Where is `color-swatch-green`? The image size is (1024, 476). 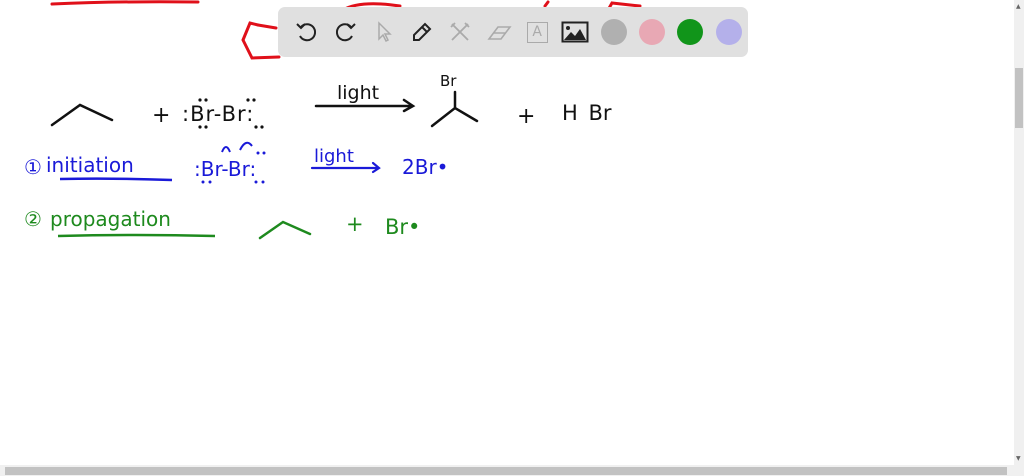
color-swatch-green is located at coordinates (690, 32).